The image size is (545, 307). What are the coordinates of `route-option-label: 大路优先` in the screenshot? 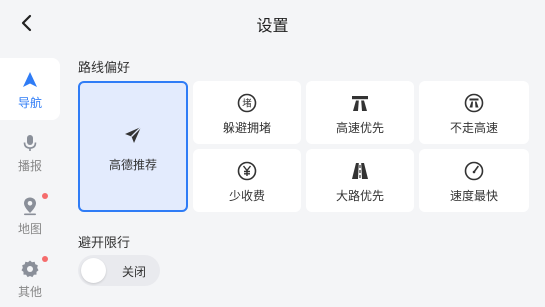 It's located at (359, 196).